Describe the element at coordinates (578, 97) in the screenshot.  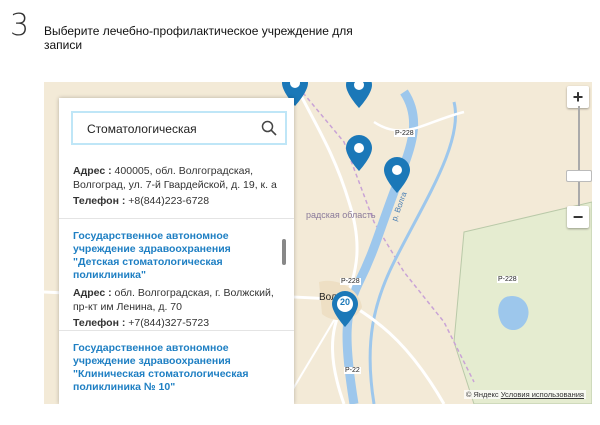
I see `zoom-in-button: +` at that location.